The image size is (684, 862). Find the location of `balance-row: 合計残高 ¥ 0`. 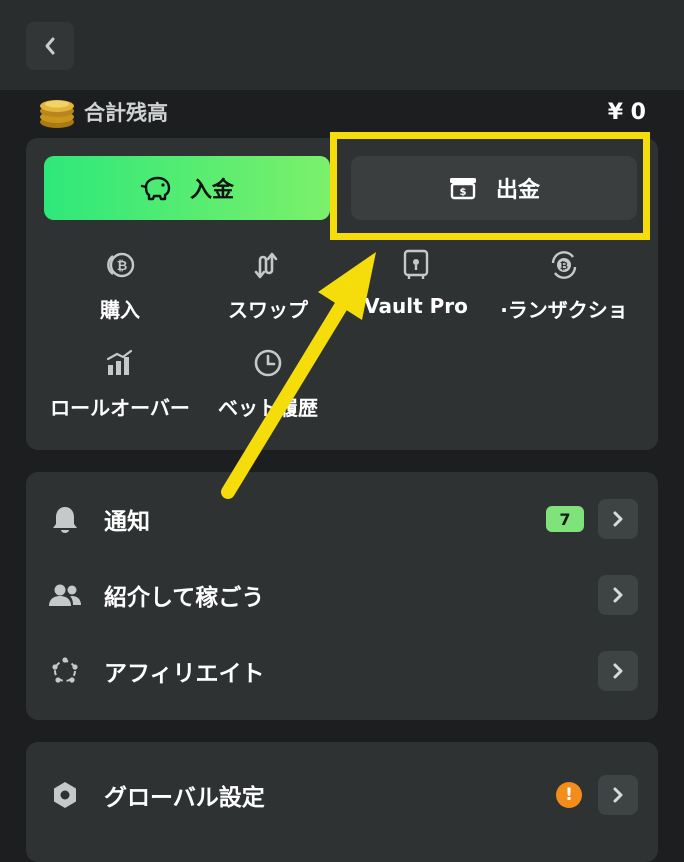

balance-row: 合計残高 ¥ 0 is located at coordinates (342, 112).